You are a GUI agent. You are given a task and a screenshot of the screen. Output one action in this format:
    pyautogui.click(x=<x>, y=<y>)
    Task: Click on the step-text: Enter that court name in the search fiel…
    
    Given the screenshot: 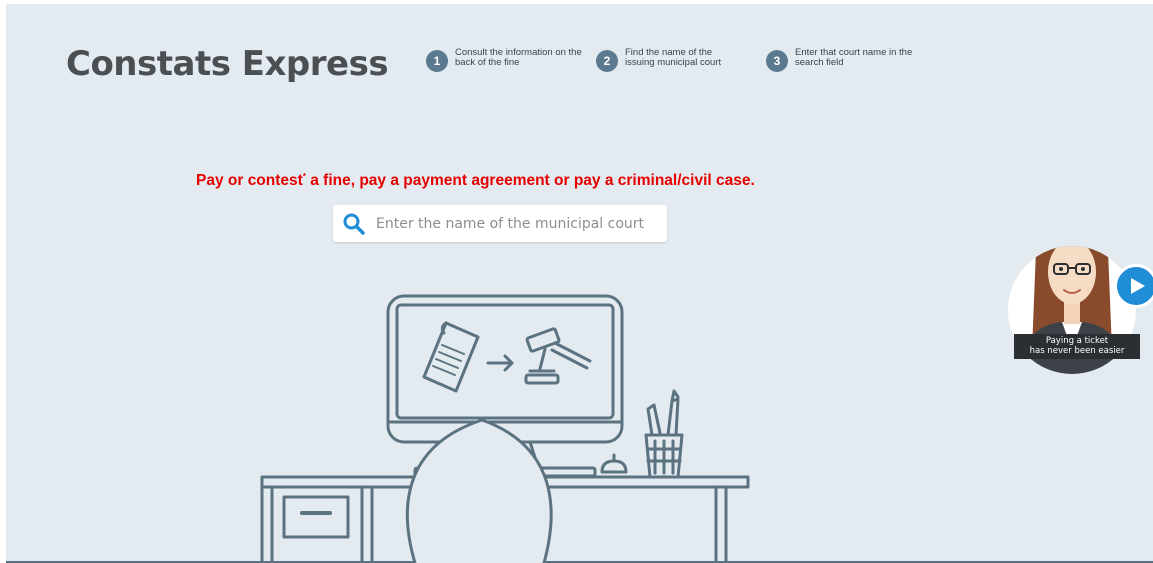 What is the action you would take?
    pyautogui.click(x=854, y=57)
    